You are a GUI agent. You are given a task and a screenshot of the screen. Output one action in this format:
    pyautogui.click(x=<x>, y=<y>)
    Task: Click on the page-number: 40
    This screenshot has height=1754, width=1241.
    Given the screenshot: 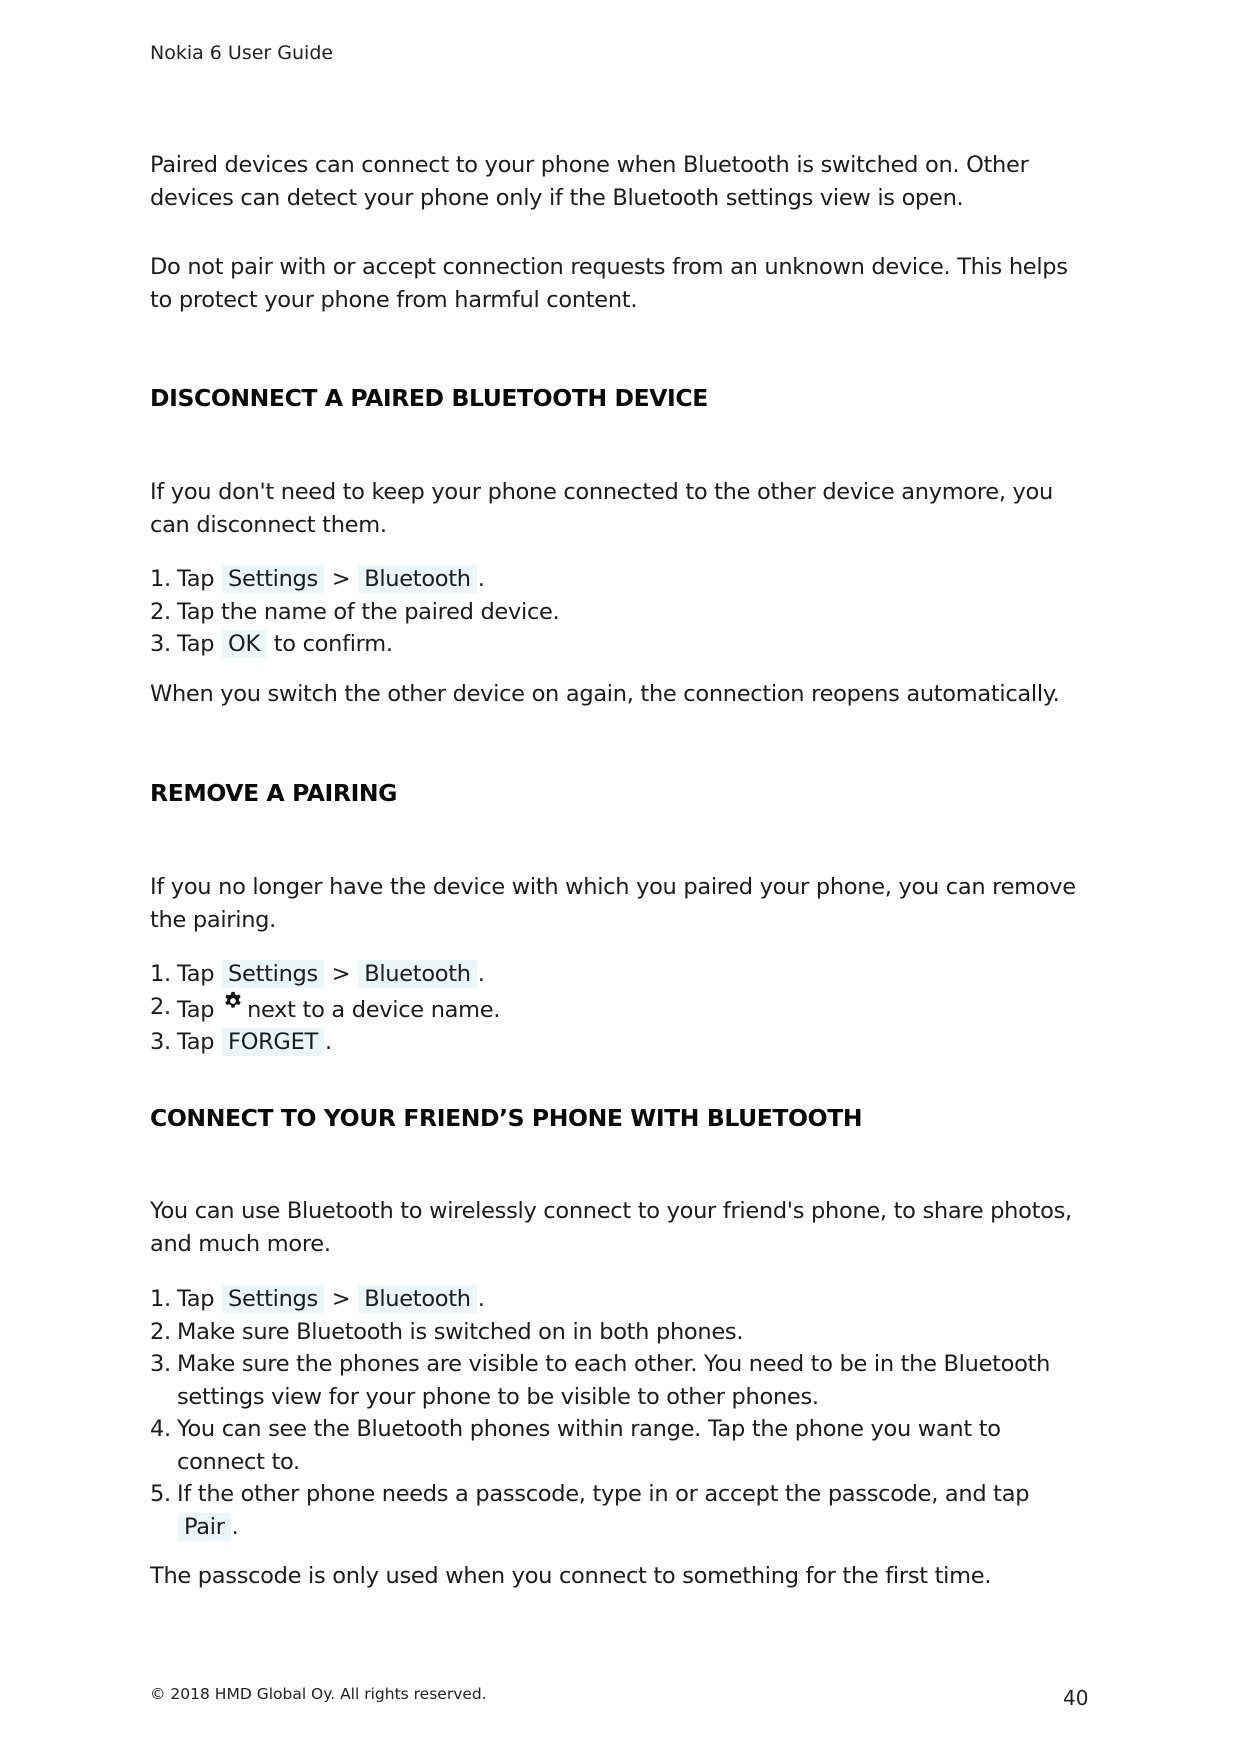 What is the action you would take?
    pyautogui.click(x=1076, y=1698)
    